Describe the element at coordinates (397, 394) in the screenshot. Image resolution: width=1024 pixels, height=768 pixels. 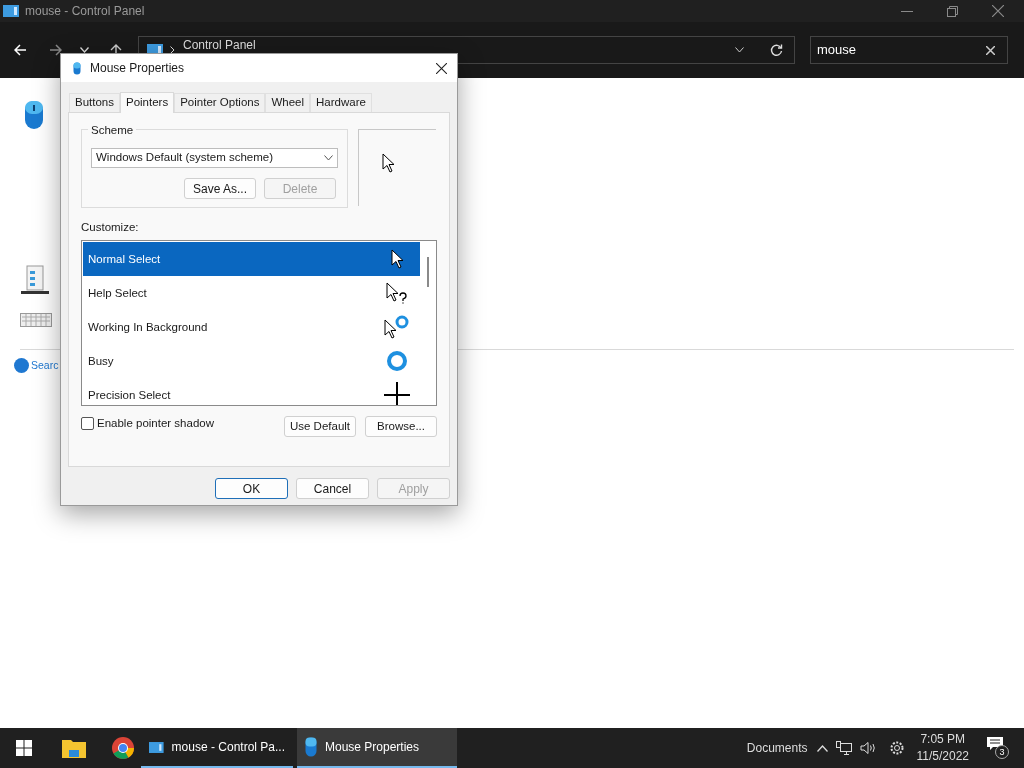
I see `crosshair-pointer-icon` at that location.